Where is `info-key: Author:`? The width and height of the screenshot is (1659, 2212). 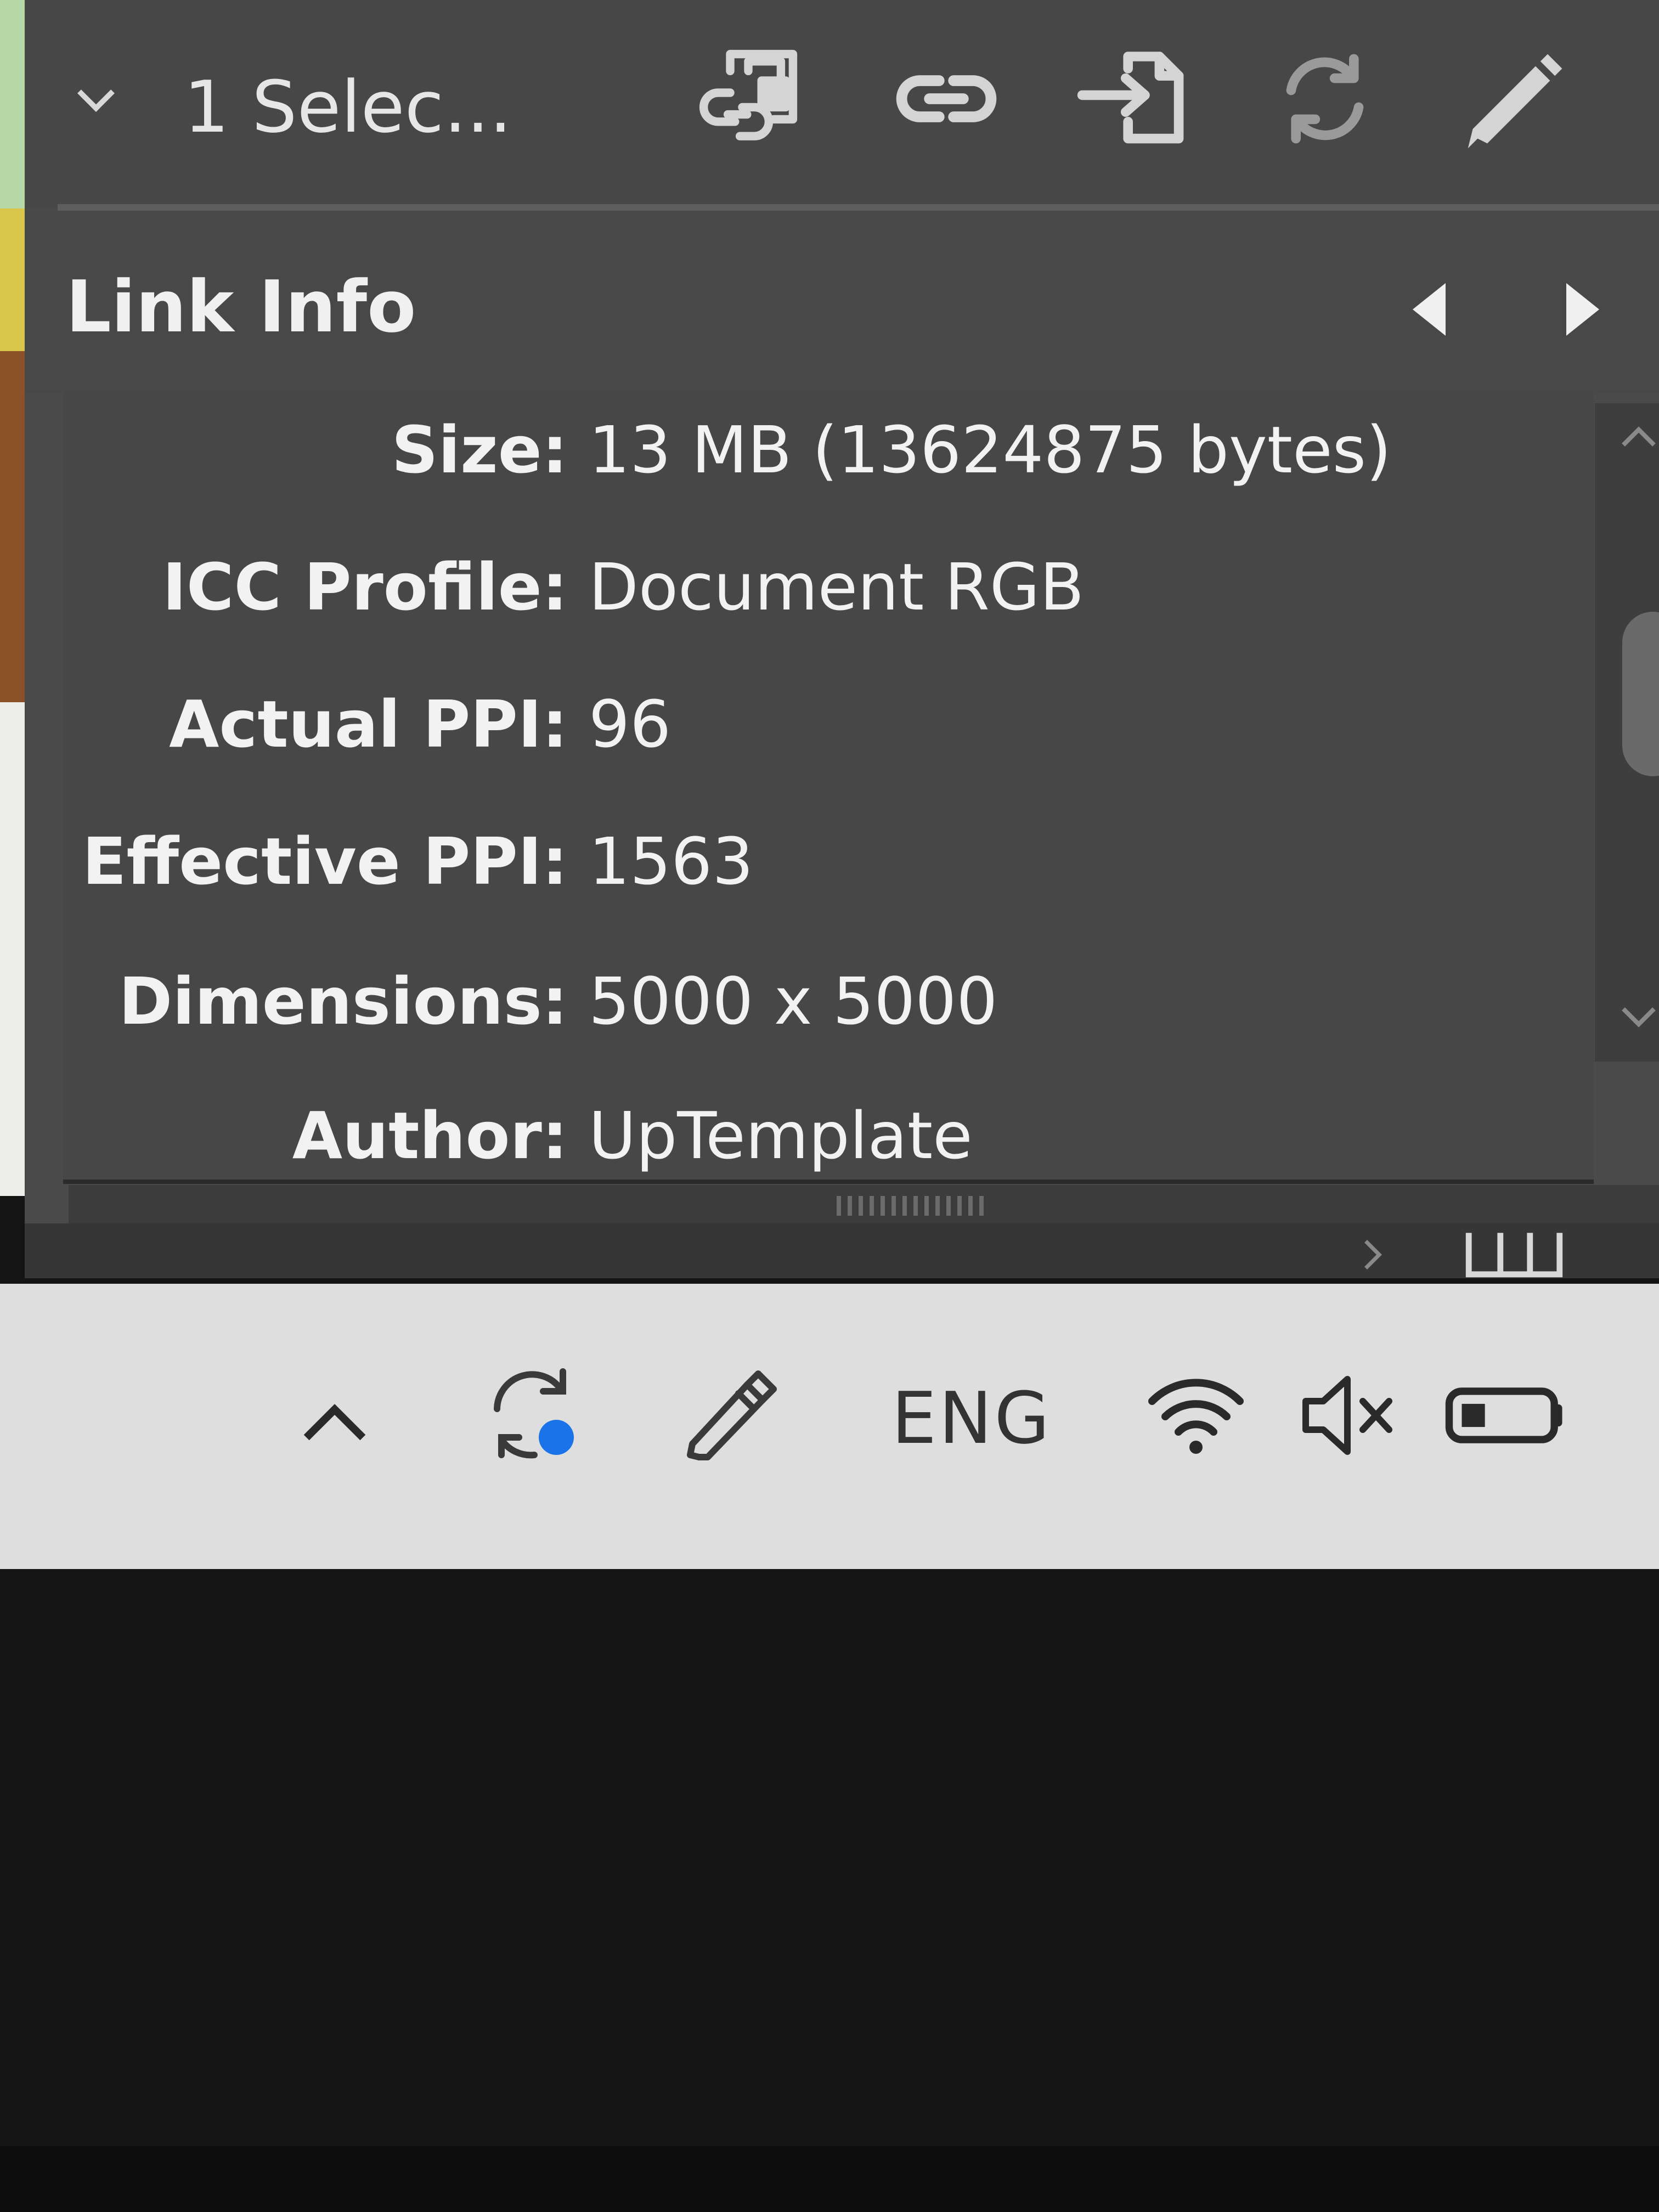
info-key: Author: is located at coordinates (430, 1135).